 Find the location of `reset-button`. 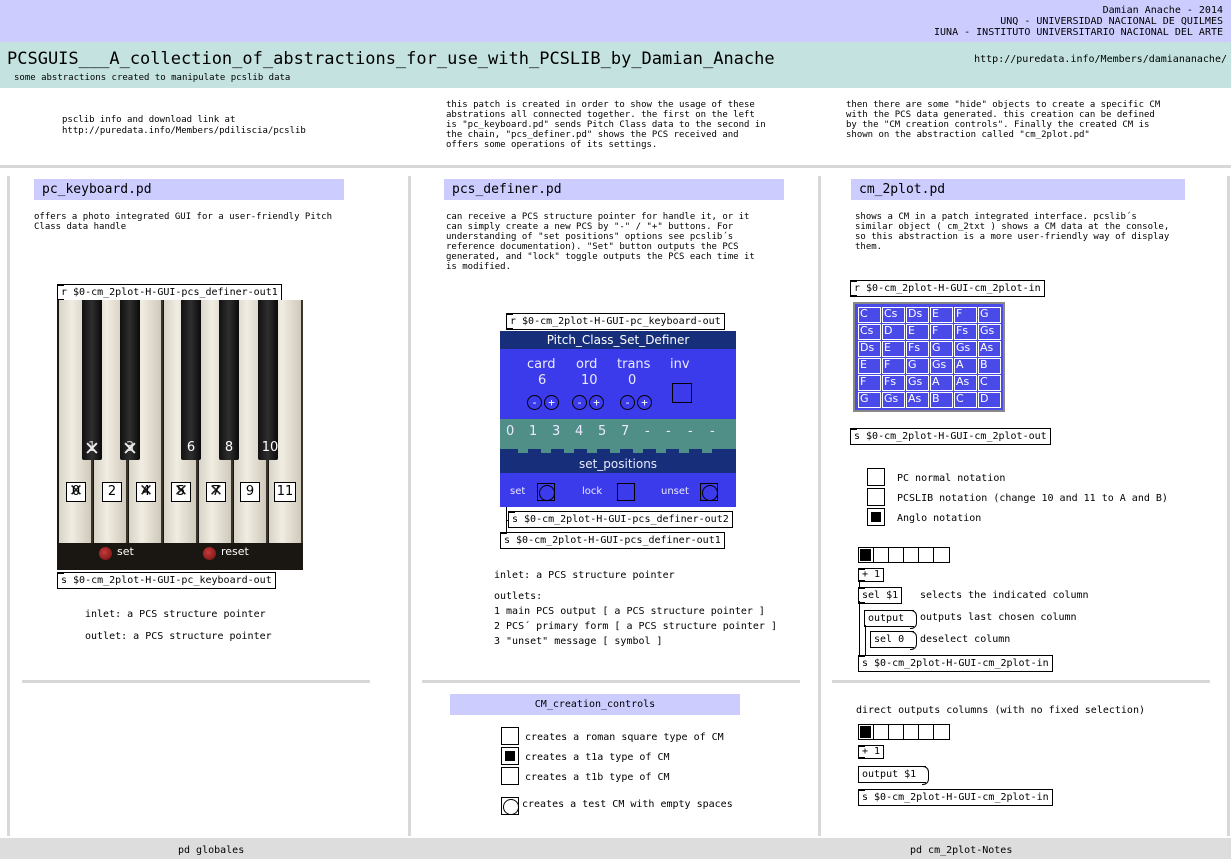

reset-button is located at coordinates (209, 553).